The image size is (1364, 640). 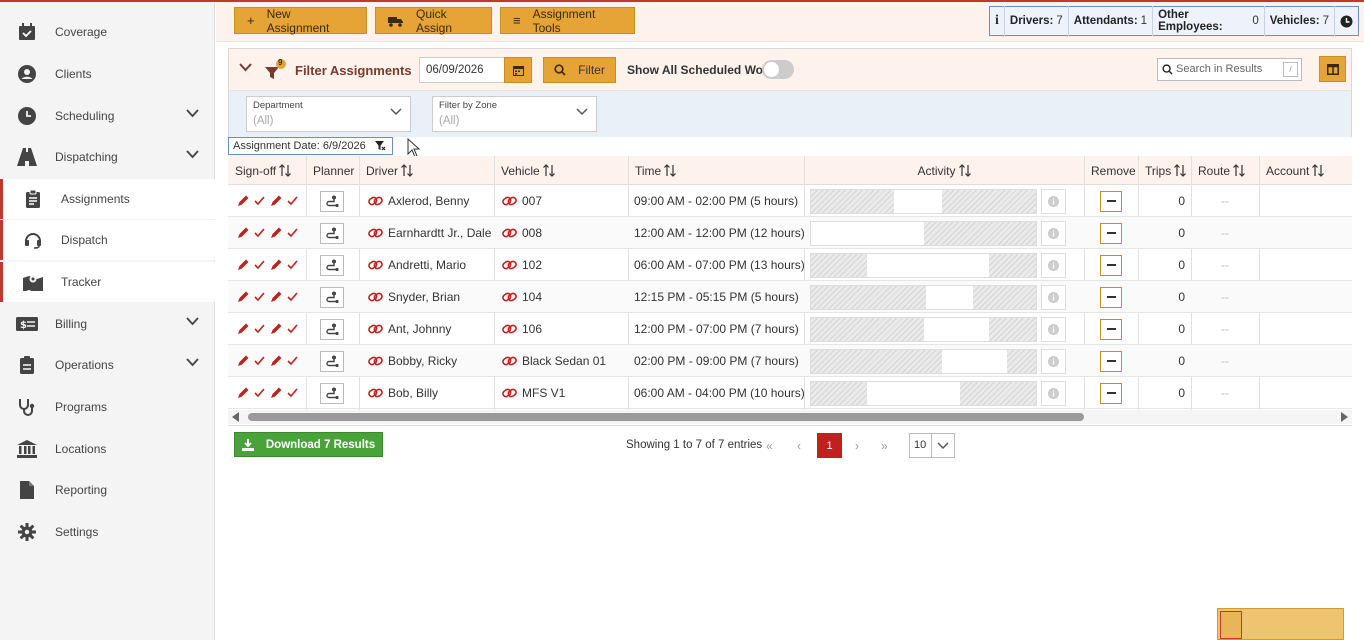 I want to click on first-page-button: «, so click(x=769, y=446).